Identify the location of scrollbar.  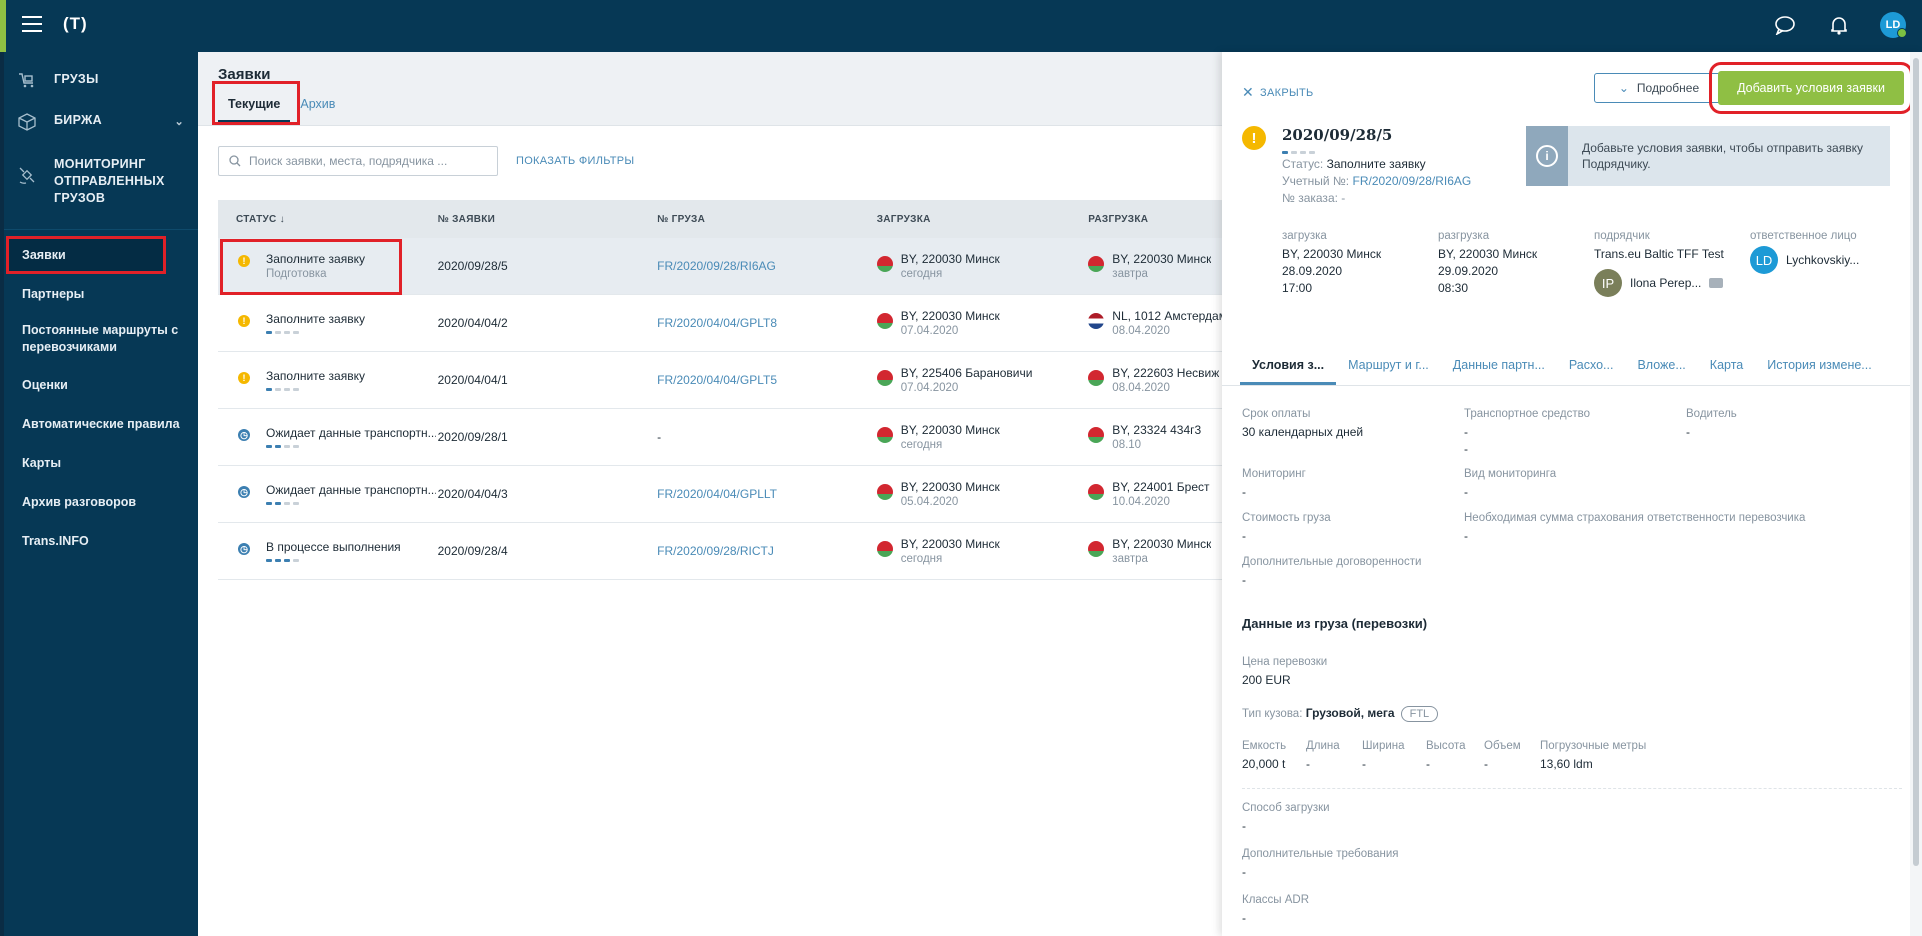
(1916, 494).